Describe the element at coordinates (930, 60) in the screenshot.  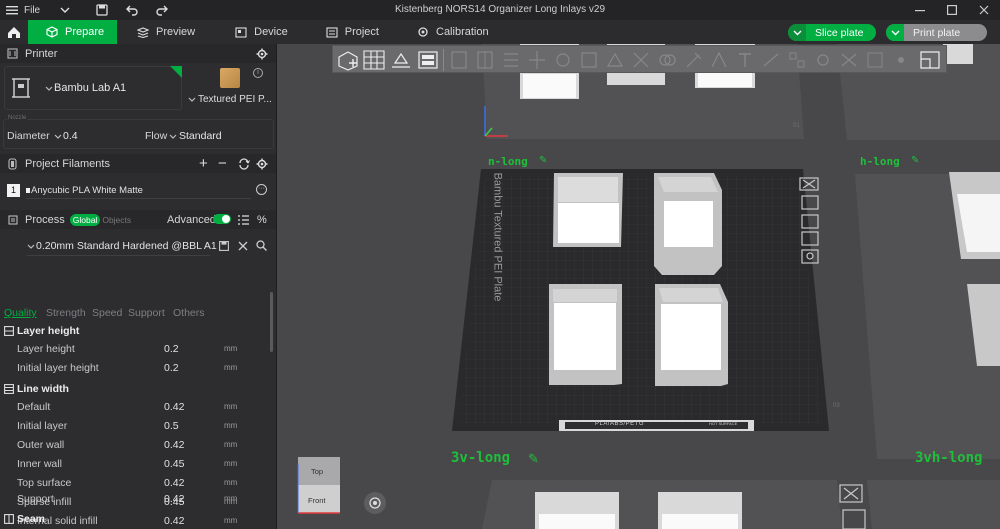
I see `layout-view-icon` at that location.